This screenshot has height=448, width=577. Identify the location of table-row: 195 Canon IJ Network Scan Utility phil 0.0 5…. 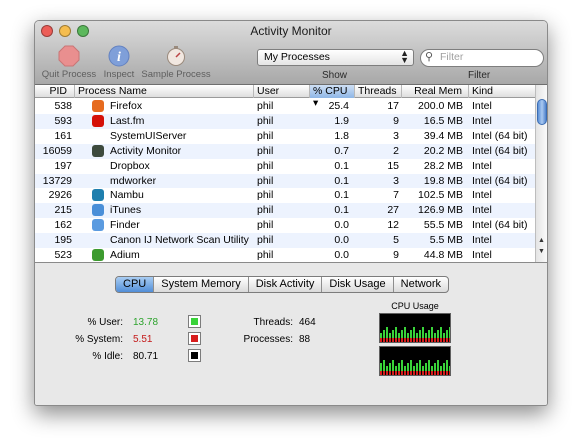
(285, 240).